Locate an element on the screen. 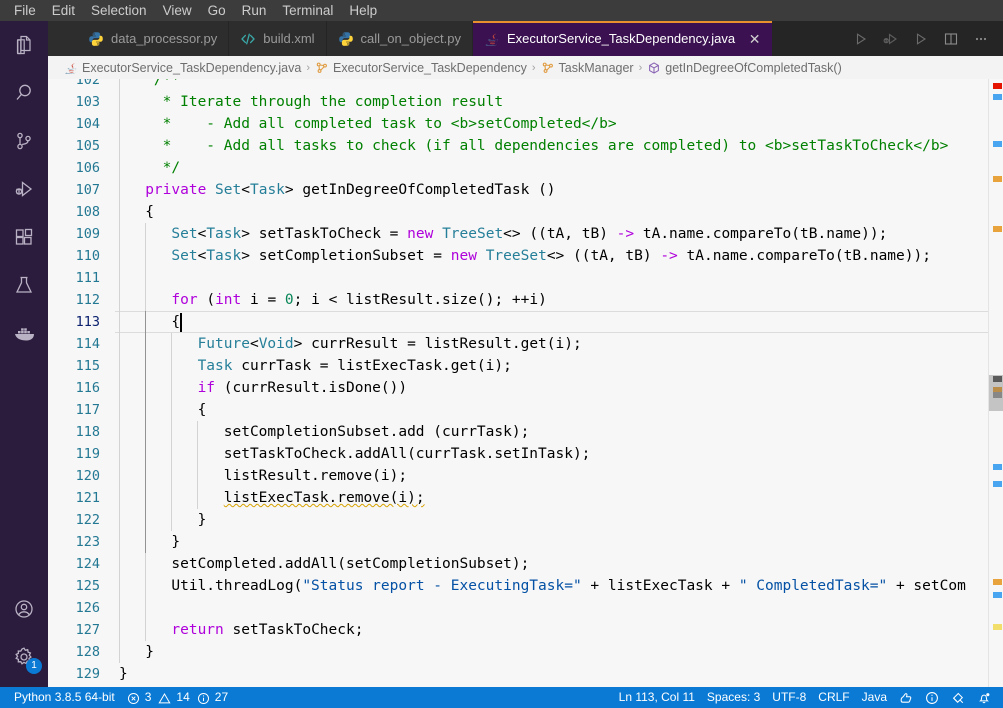 The image size is (1003, 708). settings-badge: 1 is located at coordinates (34, 666).